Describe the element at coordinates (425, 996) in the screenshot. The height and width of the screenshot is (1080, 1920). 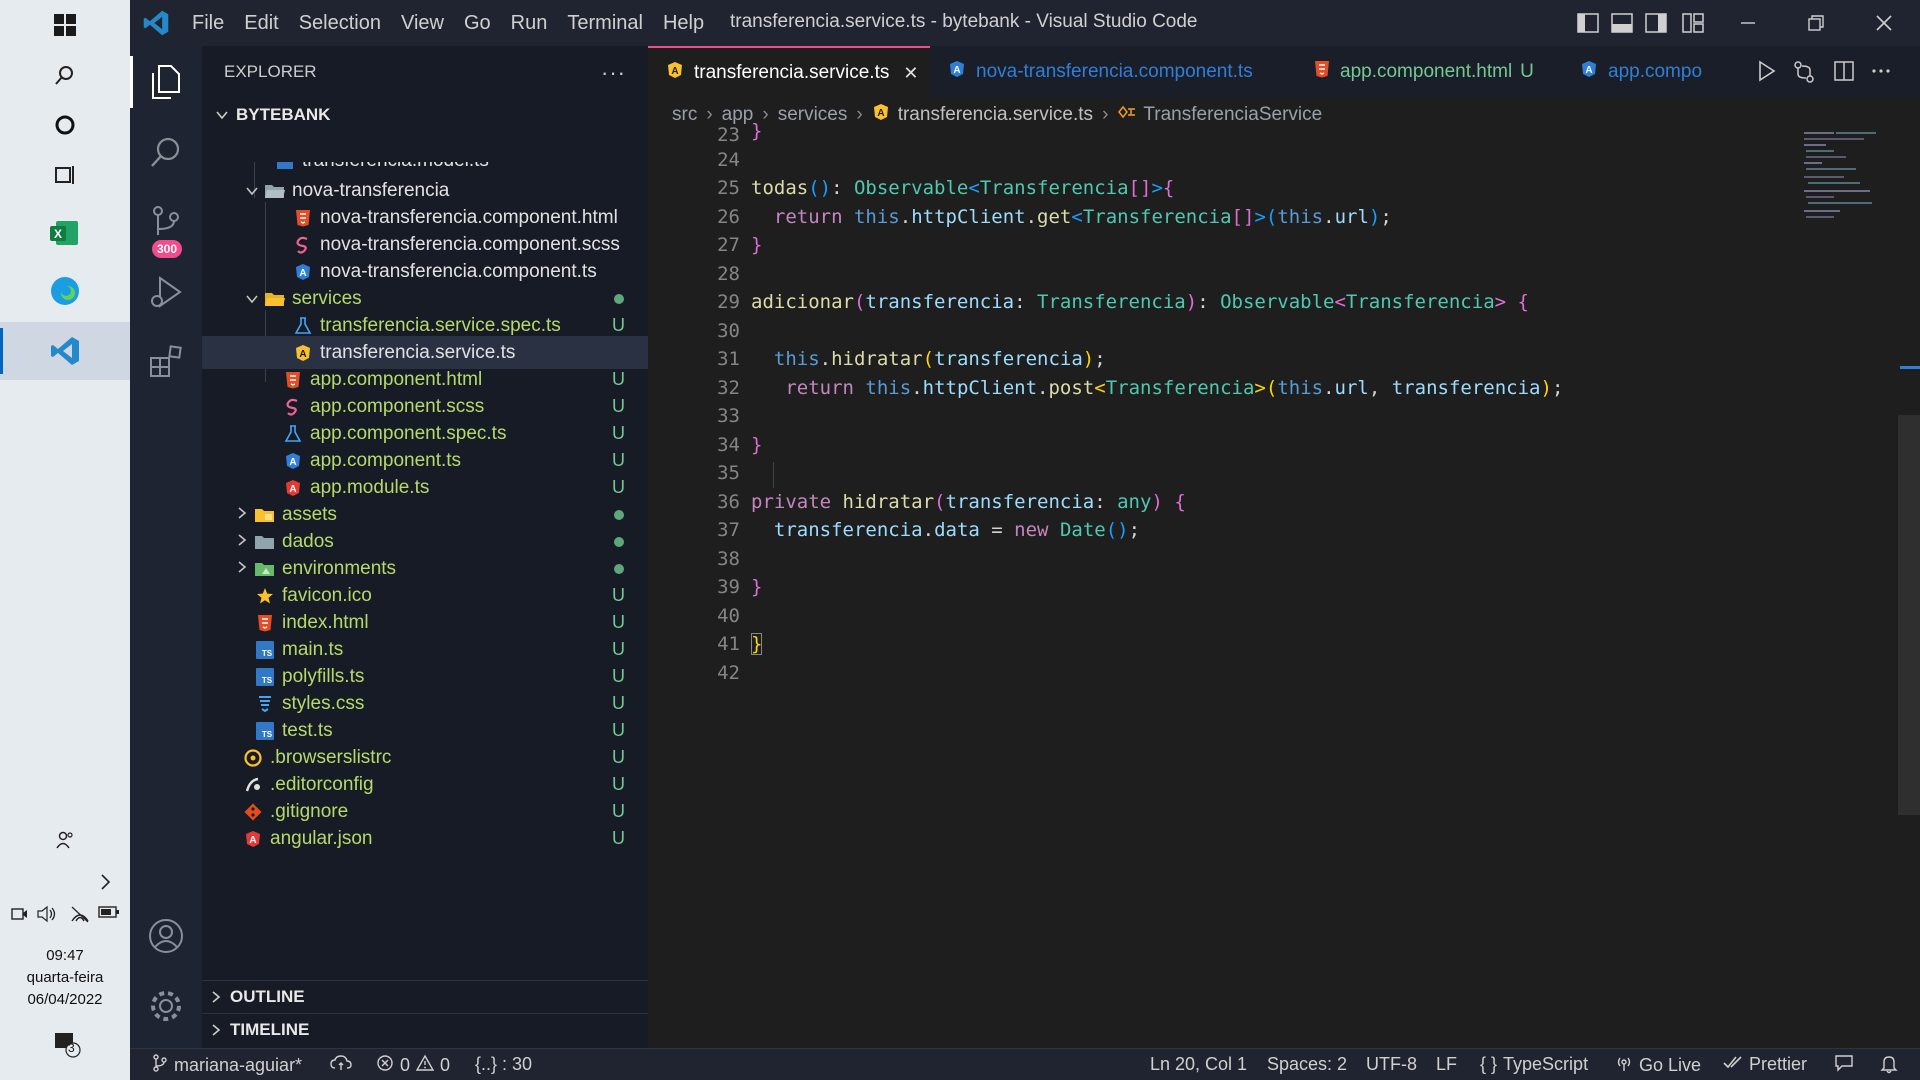
I see `outline-section-header: OUTLINE` at that location.